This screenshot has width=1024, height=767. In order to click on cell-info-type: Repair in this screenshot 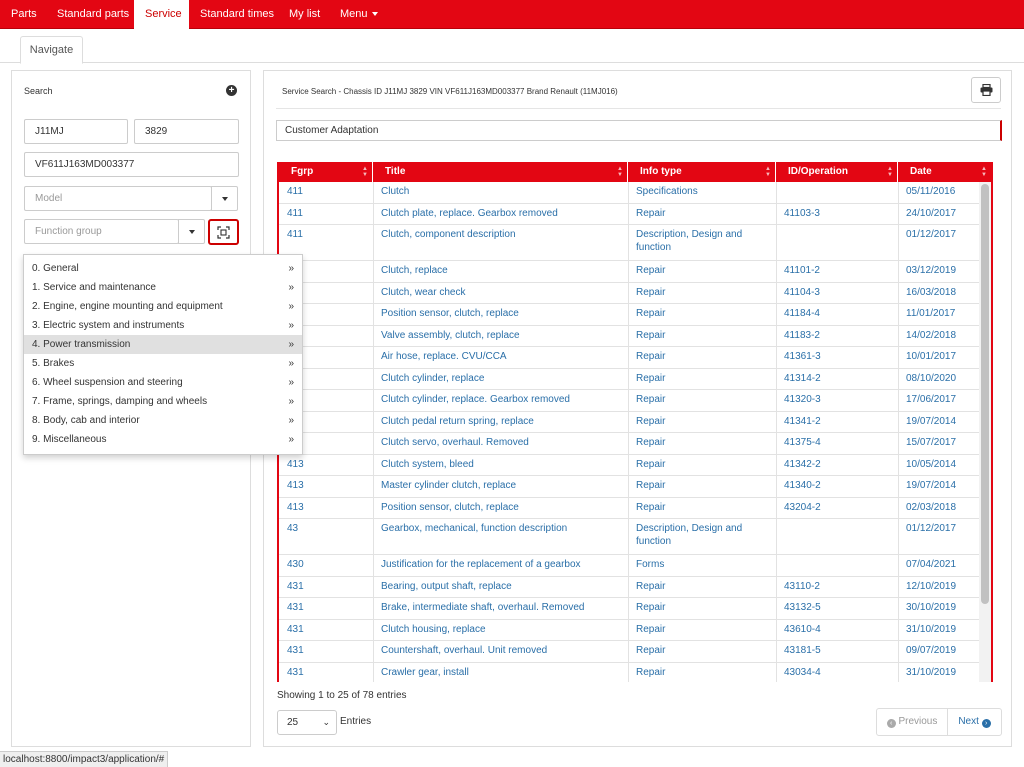, I will do `click(651, 586)`.